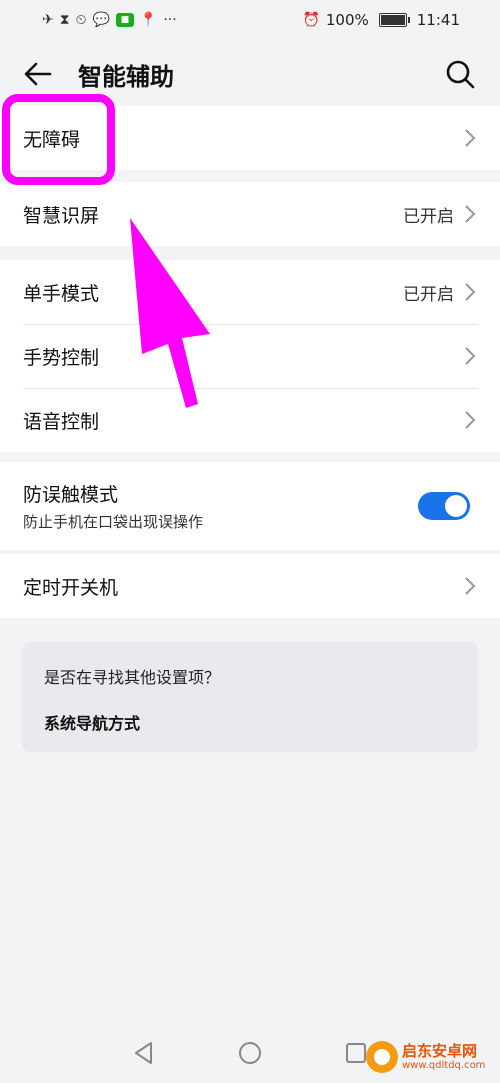  What do you see at coordinates (382, 1057) in the screenshot?
I see `watermark-logo-icon` at bounding box center [382, 1057].